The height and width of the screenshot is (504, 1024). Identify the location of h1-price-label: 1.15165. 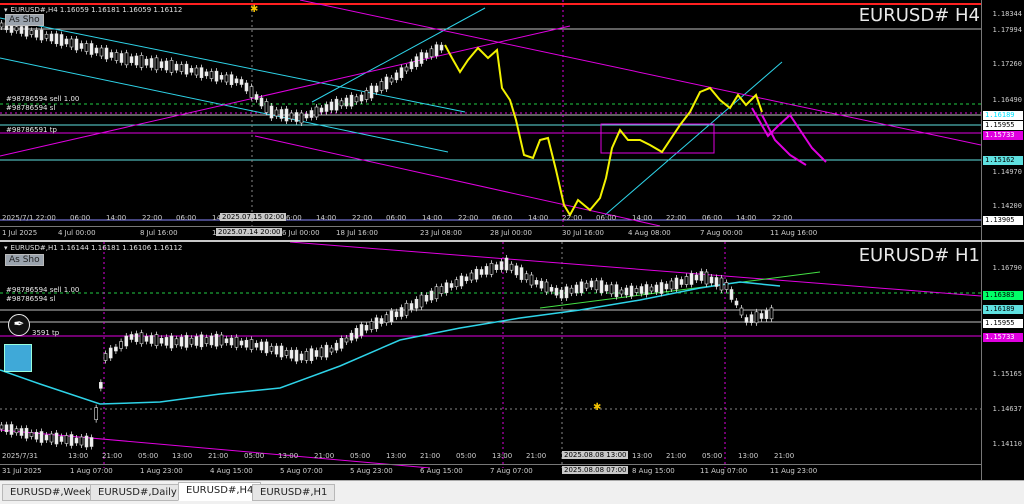
(1007, 374).